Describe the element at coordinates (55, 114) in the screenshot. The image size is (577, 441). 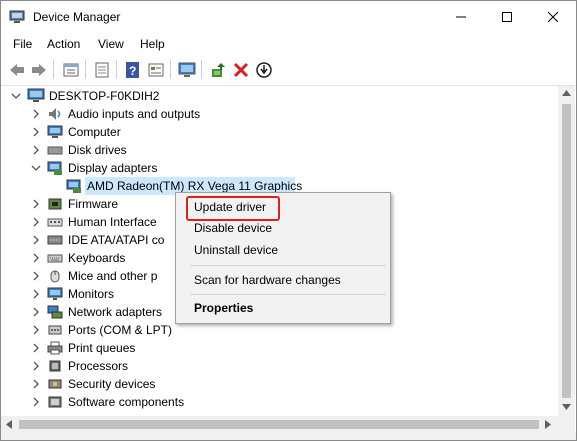
I see `speaker-icon` at that location.